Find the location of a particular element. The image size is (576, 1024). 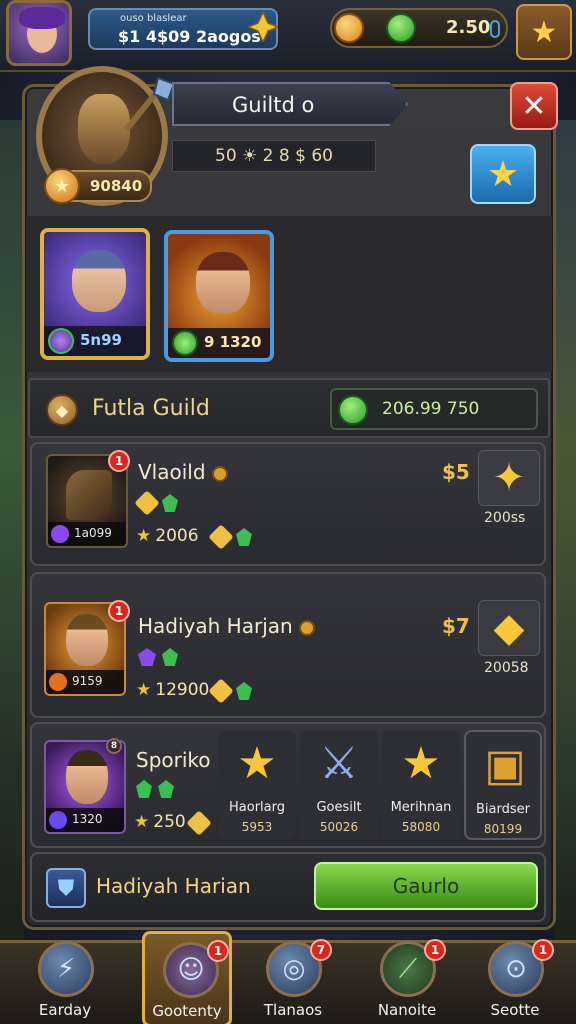

member-name: Hadiyah Harjan is located at coordinates (215, 626).